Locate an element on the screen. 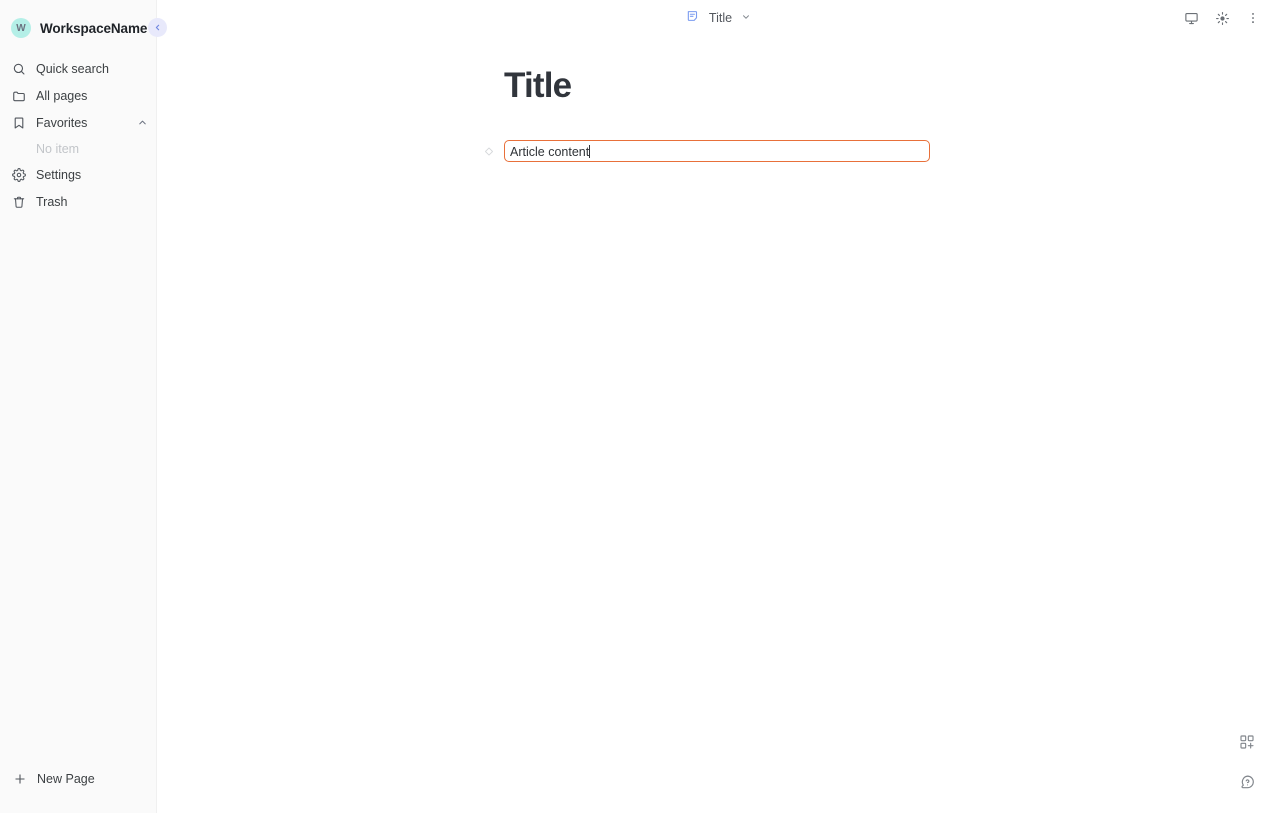 This screenshot has width=1280, height=813. chevron-down-icon is located at coordinates (746, 18).